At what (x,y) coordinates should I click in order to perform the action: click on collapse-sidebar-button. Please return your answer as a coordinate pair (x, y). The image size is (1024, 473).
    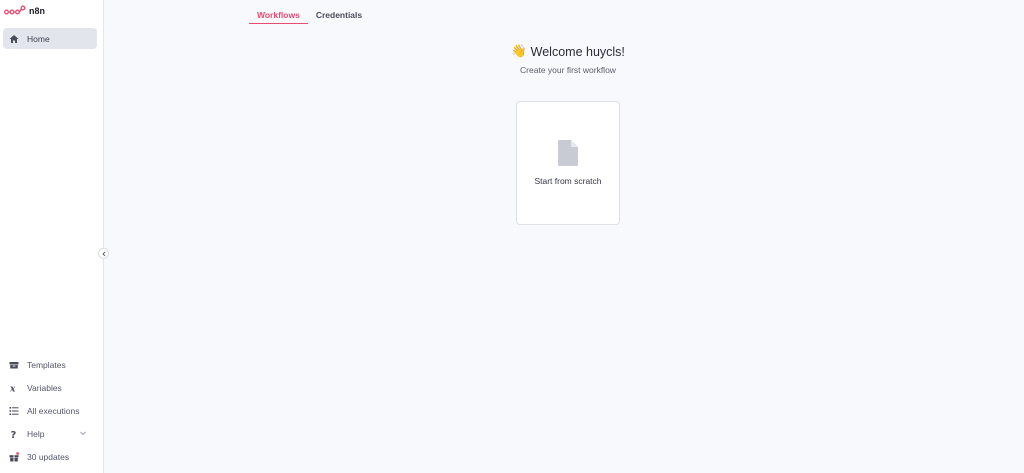
    Looking at the image, I should click on (103, 253).